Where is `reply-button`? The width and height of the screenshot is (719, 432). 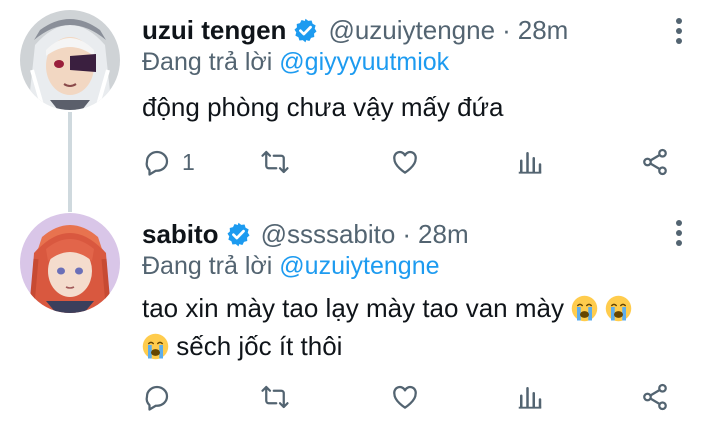 reply-button is located at coordinates (162, 397).